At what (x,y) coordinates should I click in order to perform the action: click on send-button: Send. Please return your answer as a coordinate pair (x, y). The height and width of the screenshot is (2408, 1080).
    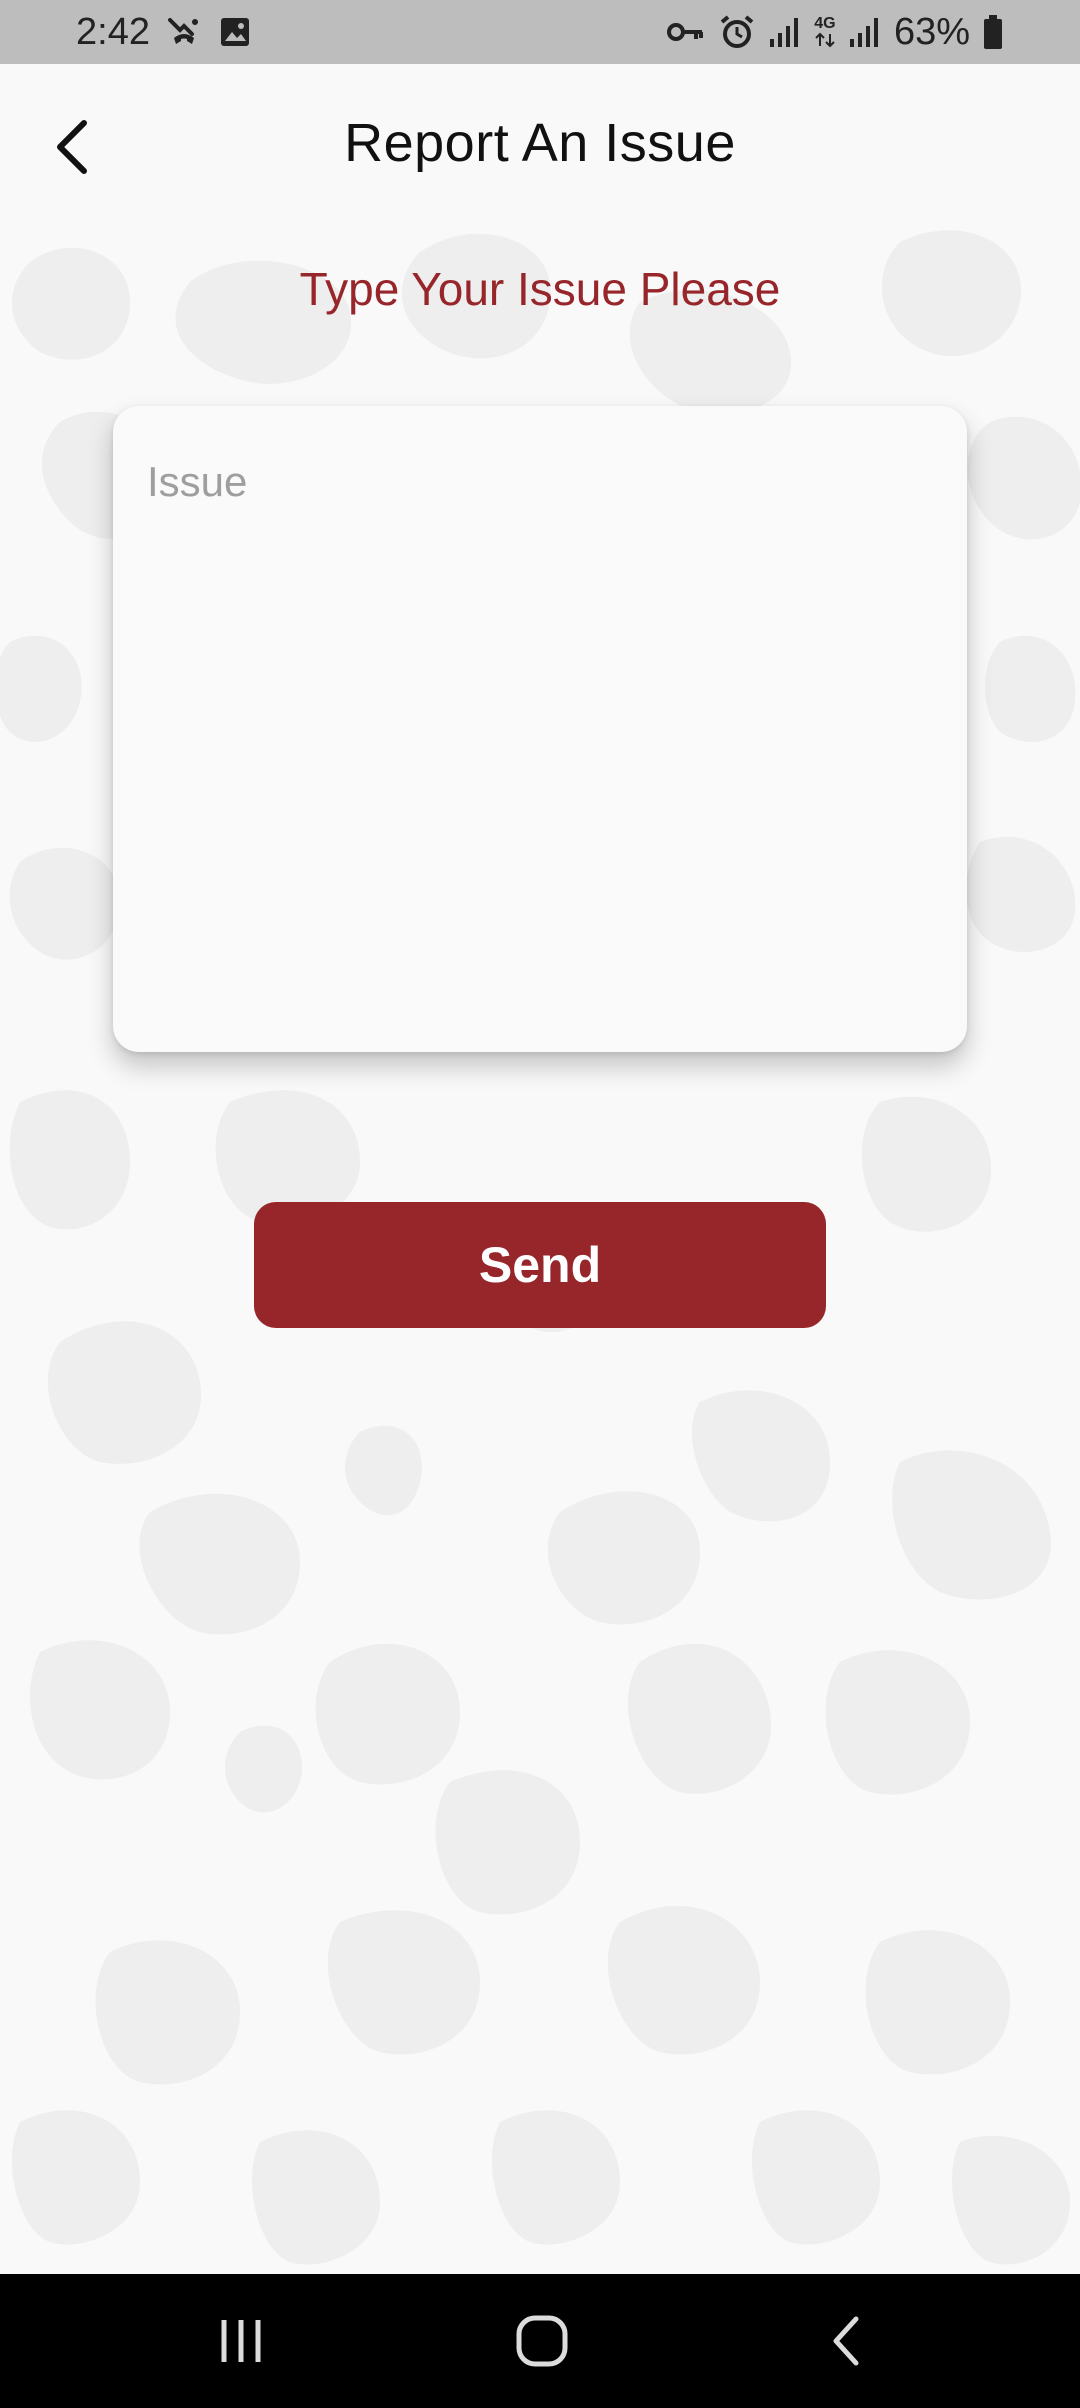
    Looking at the image, I should click on (540, 1265).